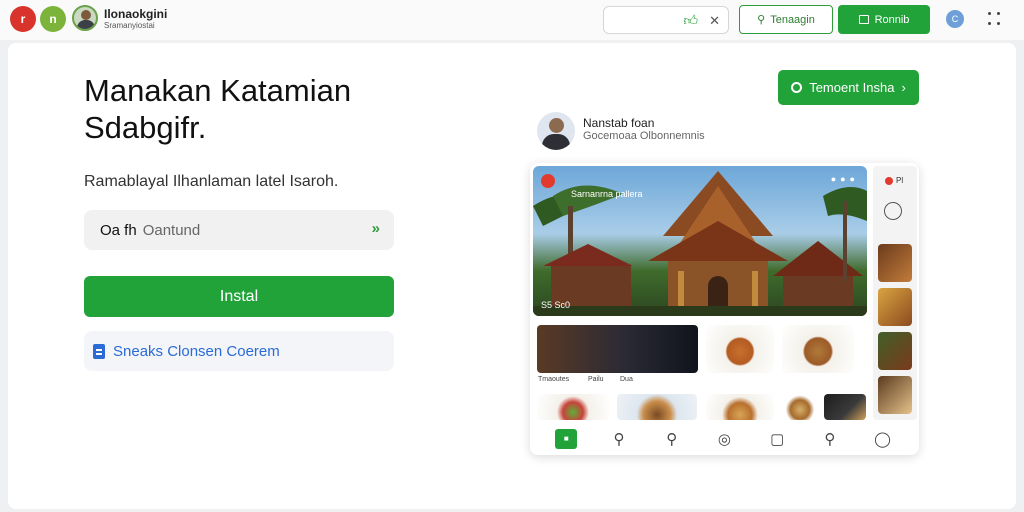 The height and width of the screenshot is (512, 1024). I want to click on red-app-icon-label: r, so click(23, 19).